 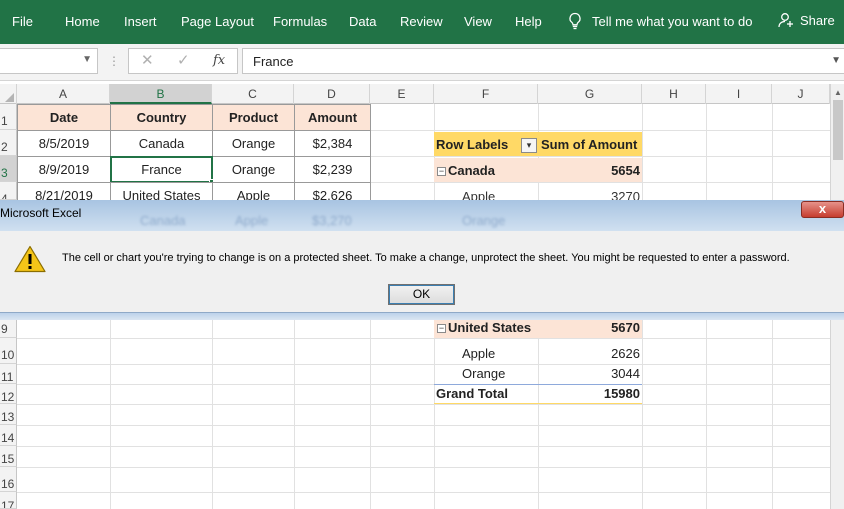 What do you see at coordinates (422, 316) in the screenshot?
I see `dialog-frame-bottom` at bounding box center [422, 316].